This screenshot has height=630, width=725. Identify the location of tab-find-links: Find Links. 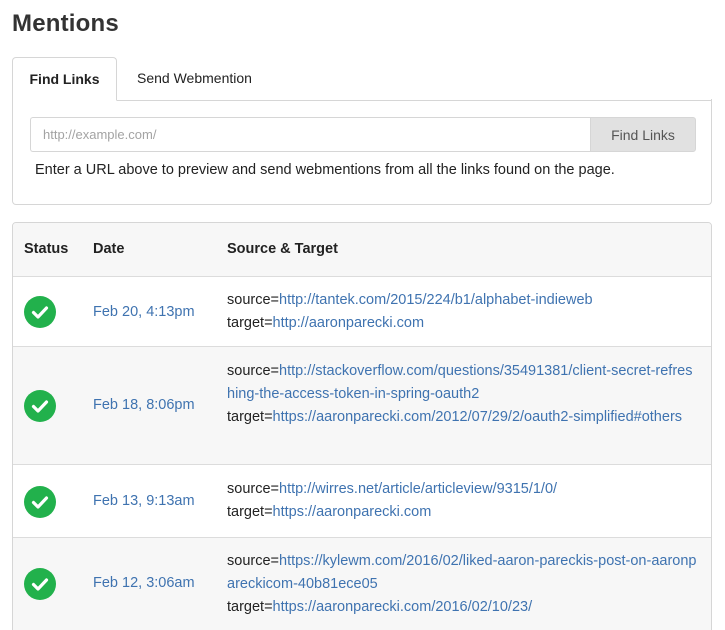
(64, 79).